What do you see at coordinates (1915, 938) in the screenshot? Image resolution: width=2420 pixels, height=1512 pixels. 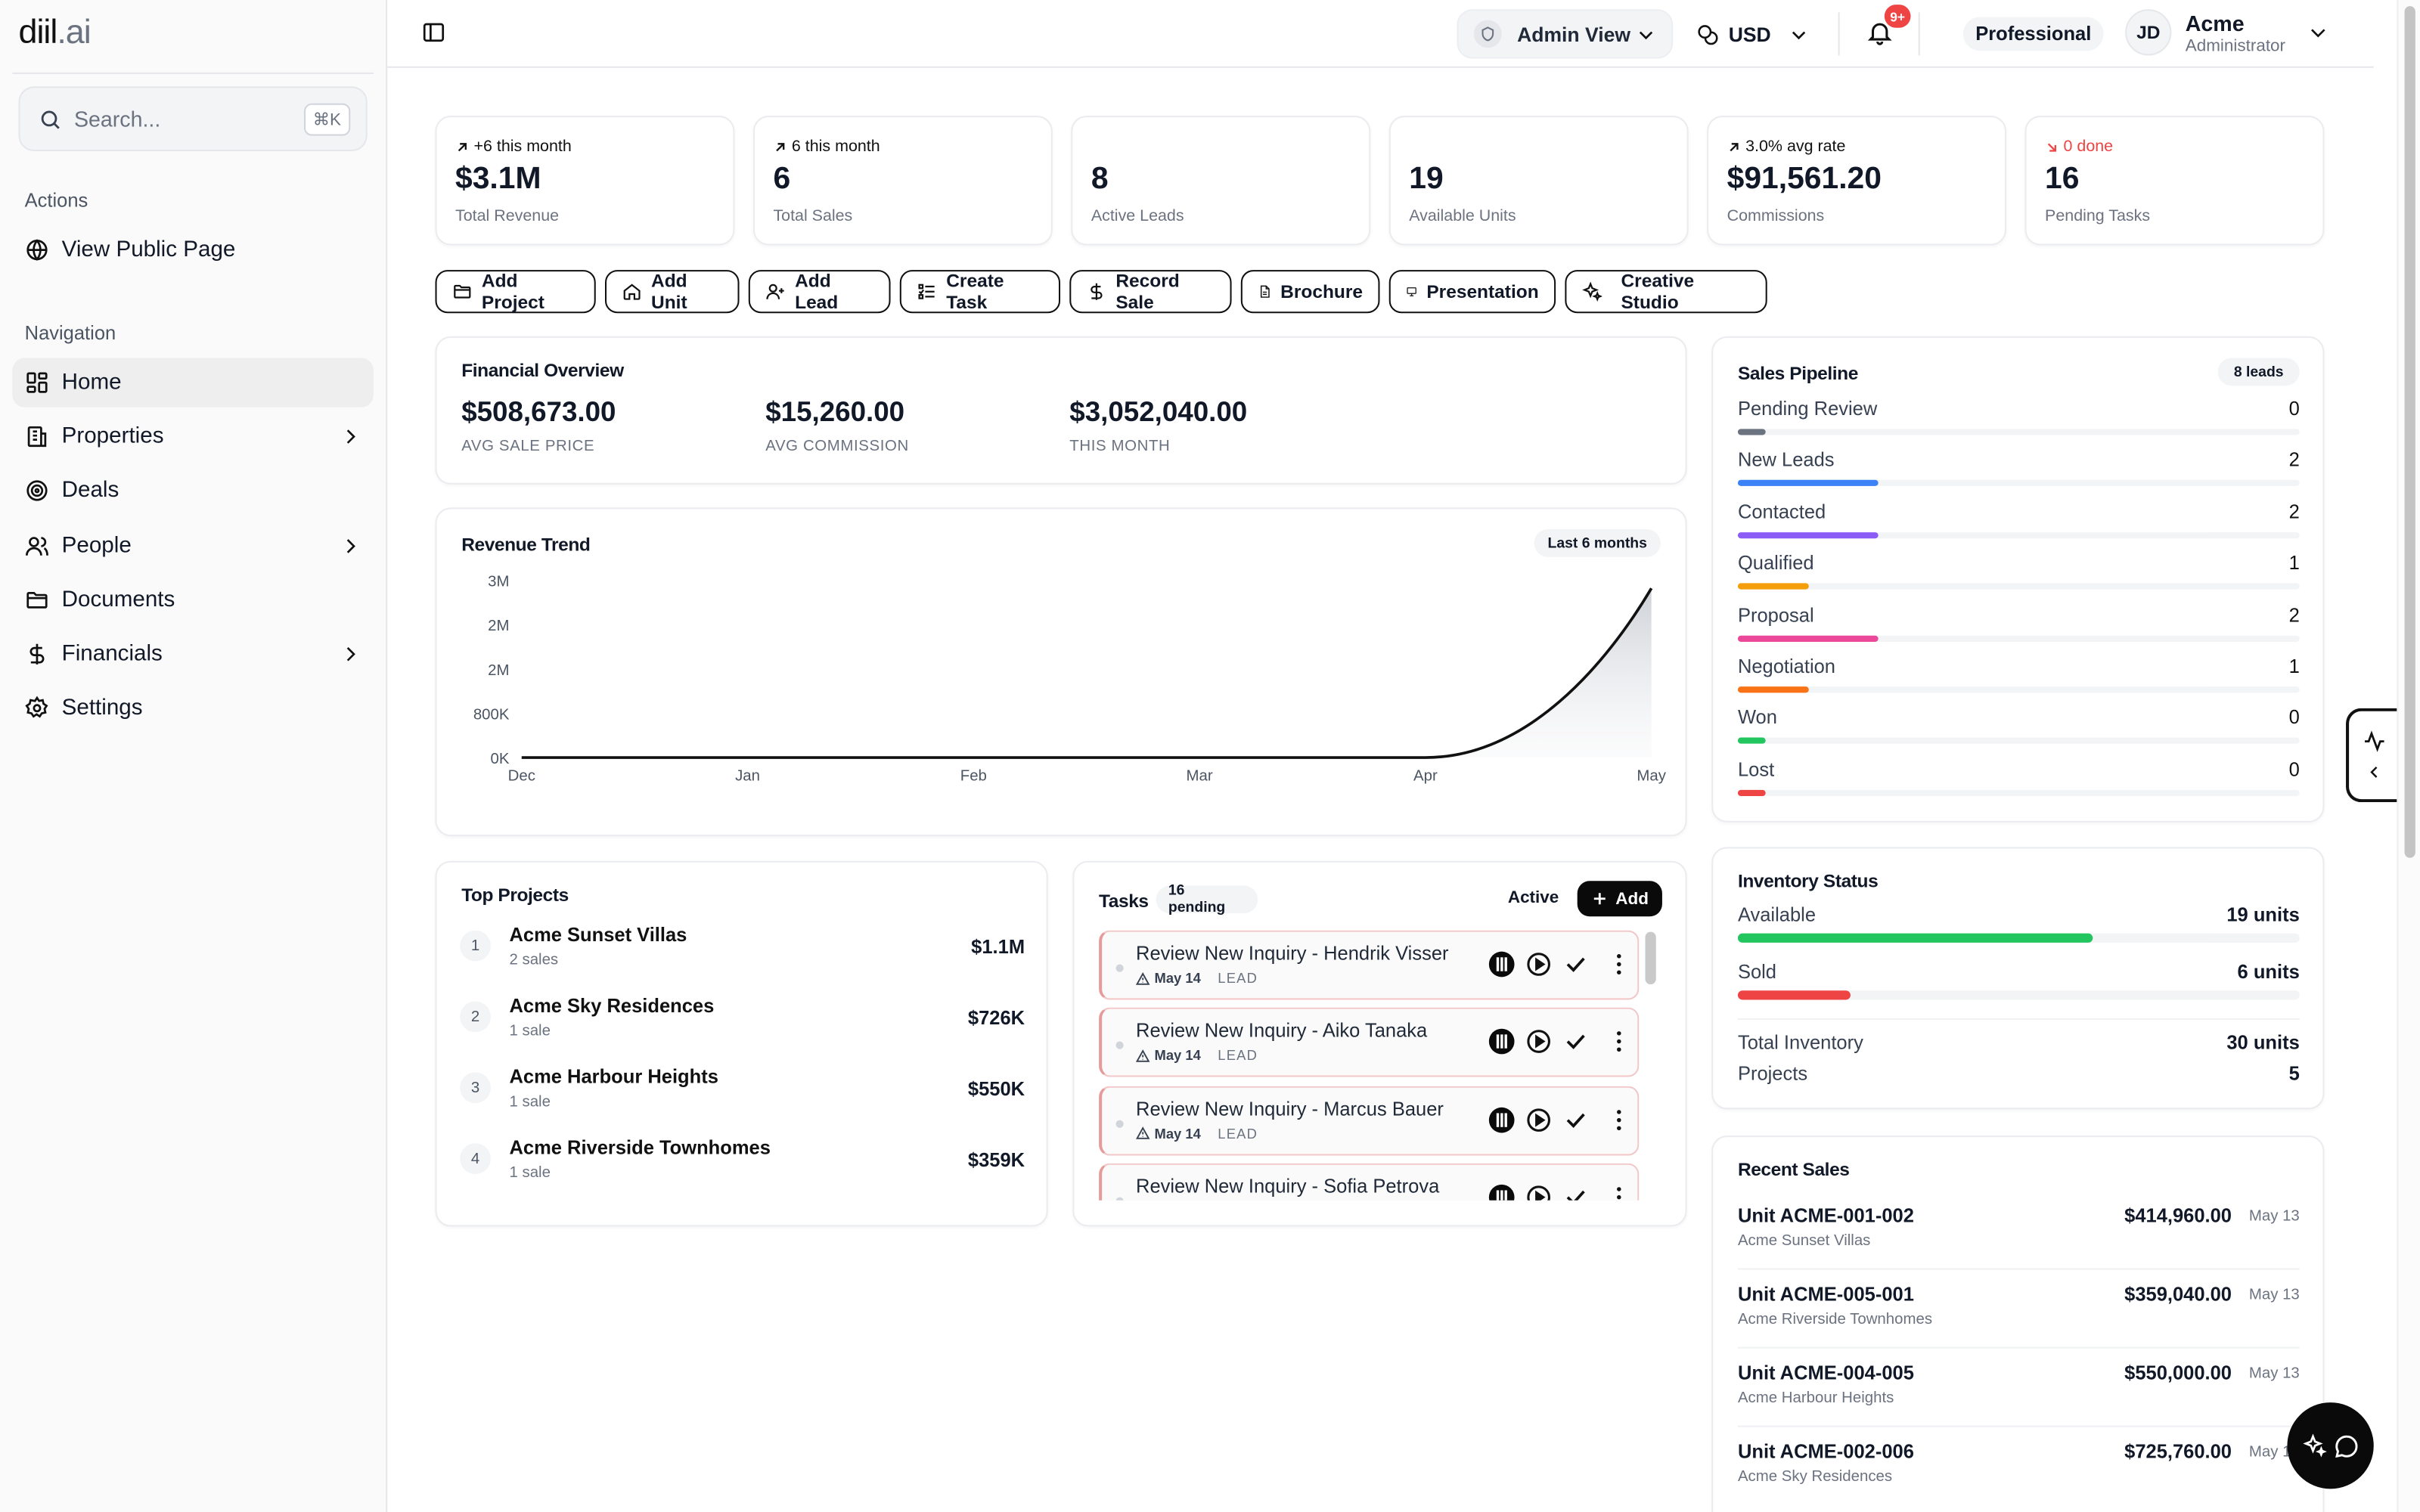 I see `available-bar` at bounding box center [1915, 938].